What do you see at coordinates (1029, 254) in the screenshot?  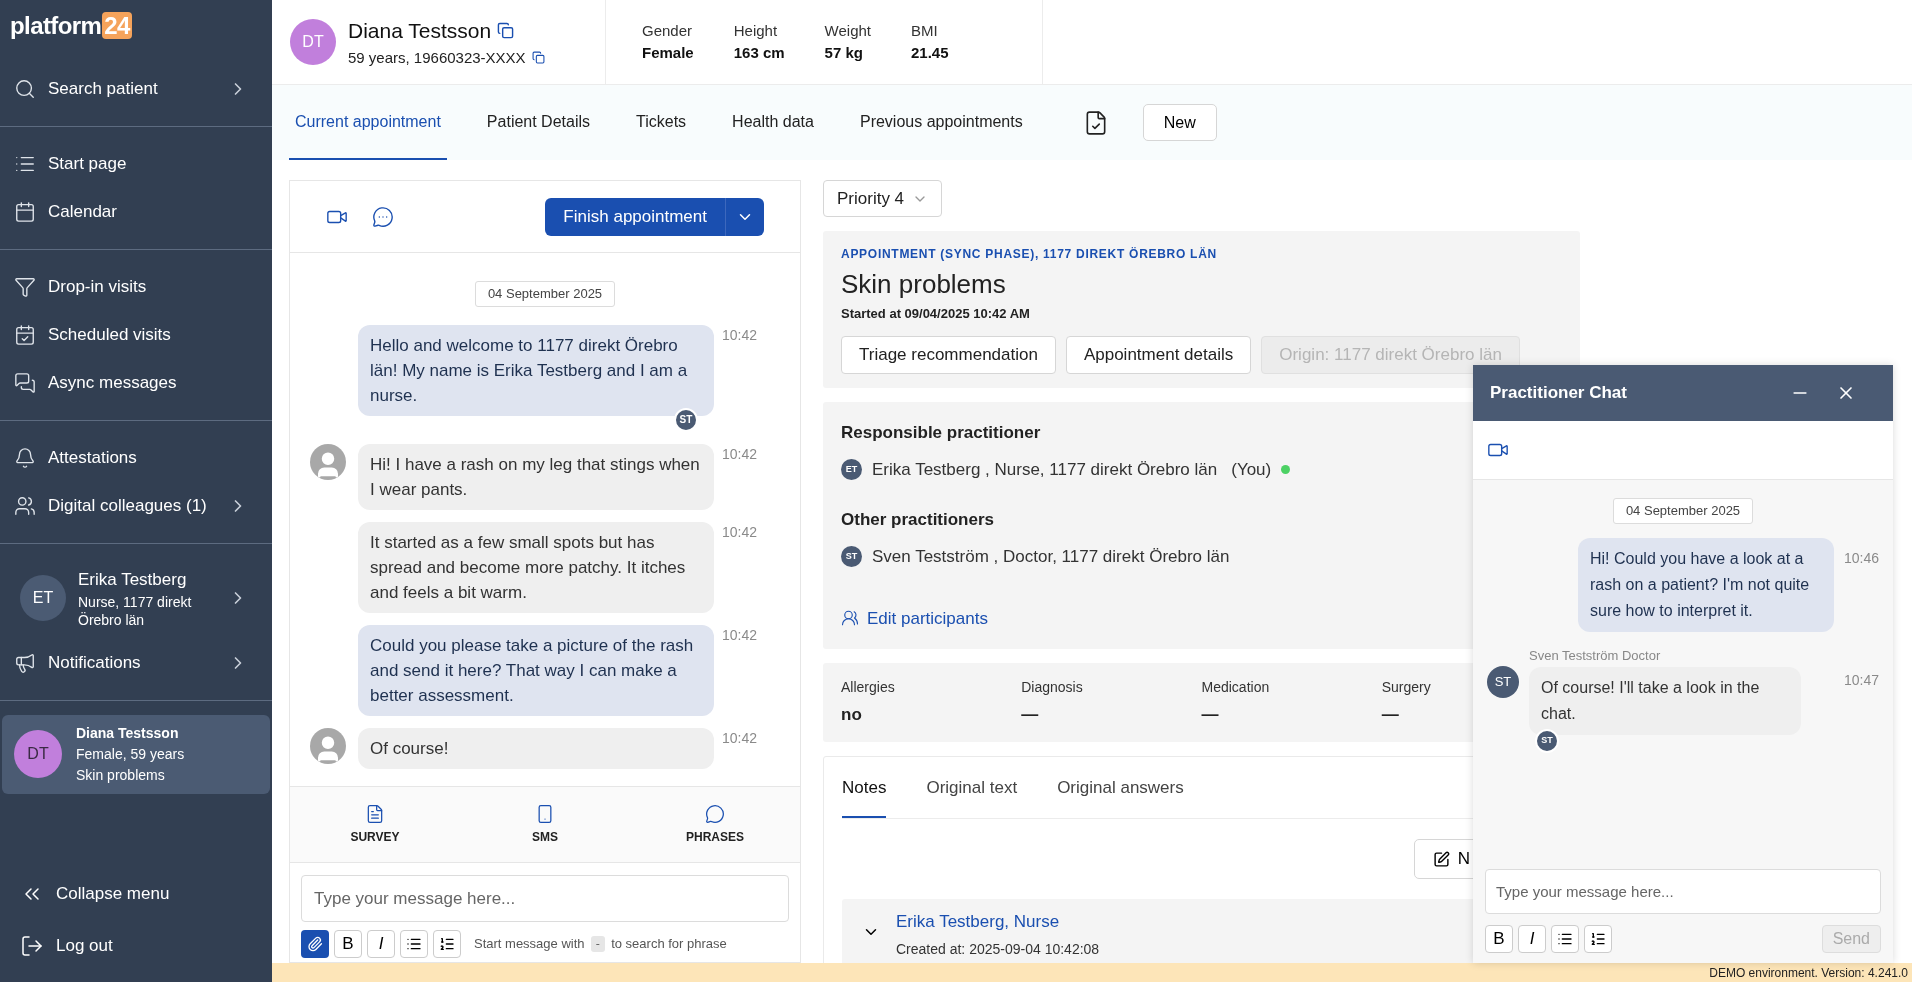 I see `appointment-kicker: APPOINTMENT (SYNC PHASE), 1177 DIREKT ÖREBRO LÄN` at bounding box center [1029, 254].